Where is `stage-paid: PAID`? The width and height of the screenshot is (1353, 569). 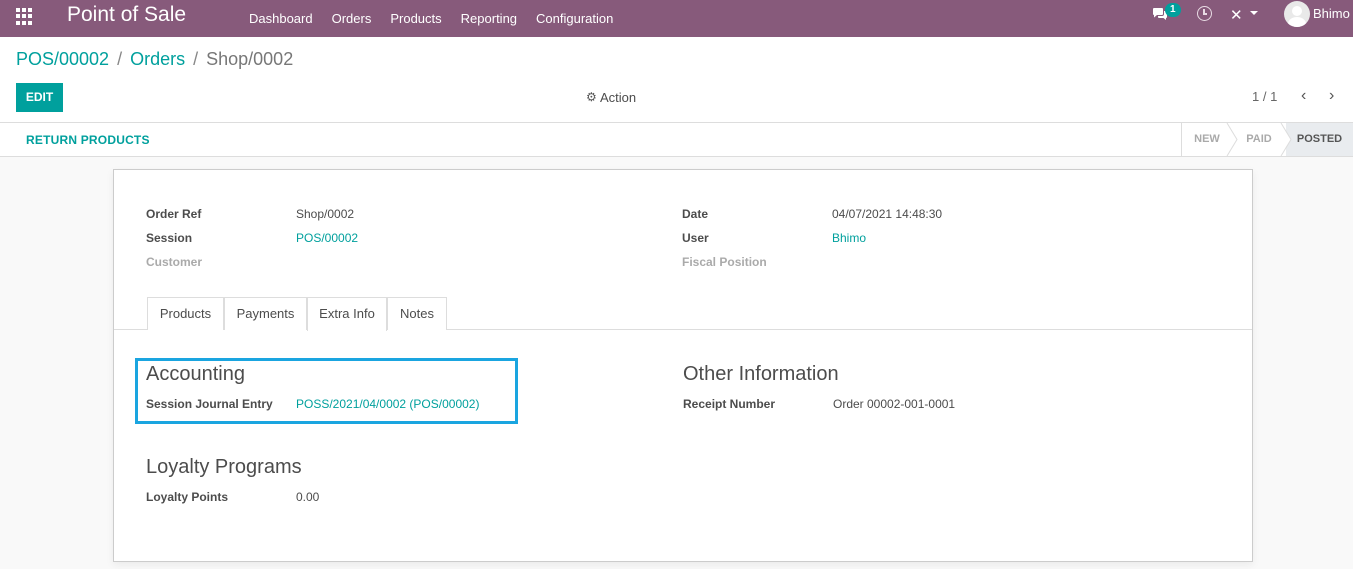
stage-paid: PAID is located at coordinates (1259, 139).